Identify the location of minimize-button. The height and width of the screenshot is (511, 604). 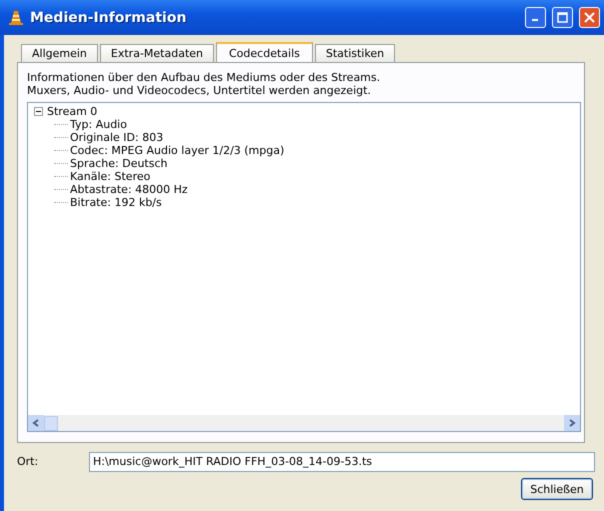
(535, 17).